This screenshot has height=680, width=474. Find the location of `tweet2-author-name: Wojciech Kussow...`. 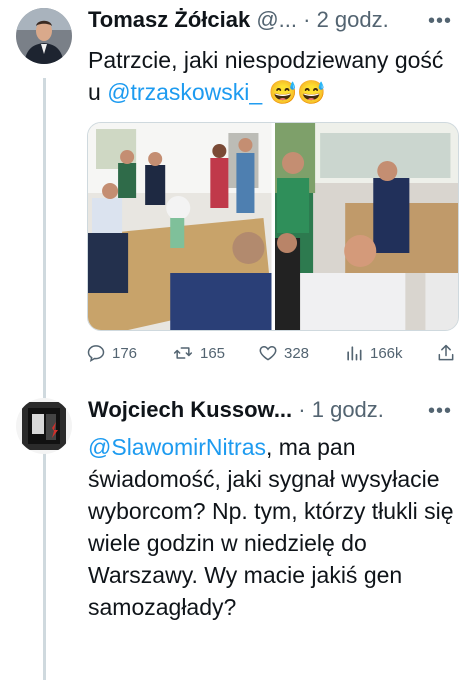

tweet2-author-name: Wojciech Kussow... is located at coordinates (190, 409).